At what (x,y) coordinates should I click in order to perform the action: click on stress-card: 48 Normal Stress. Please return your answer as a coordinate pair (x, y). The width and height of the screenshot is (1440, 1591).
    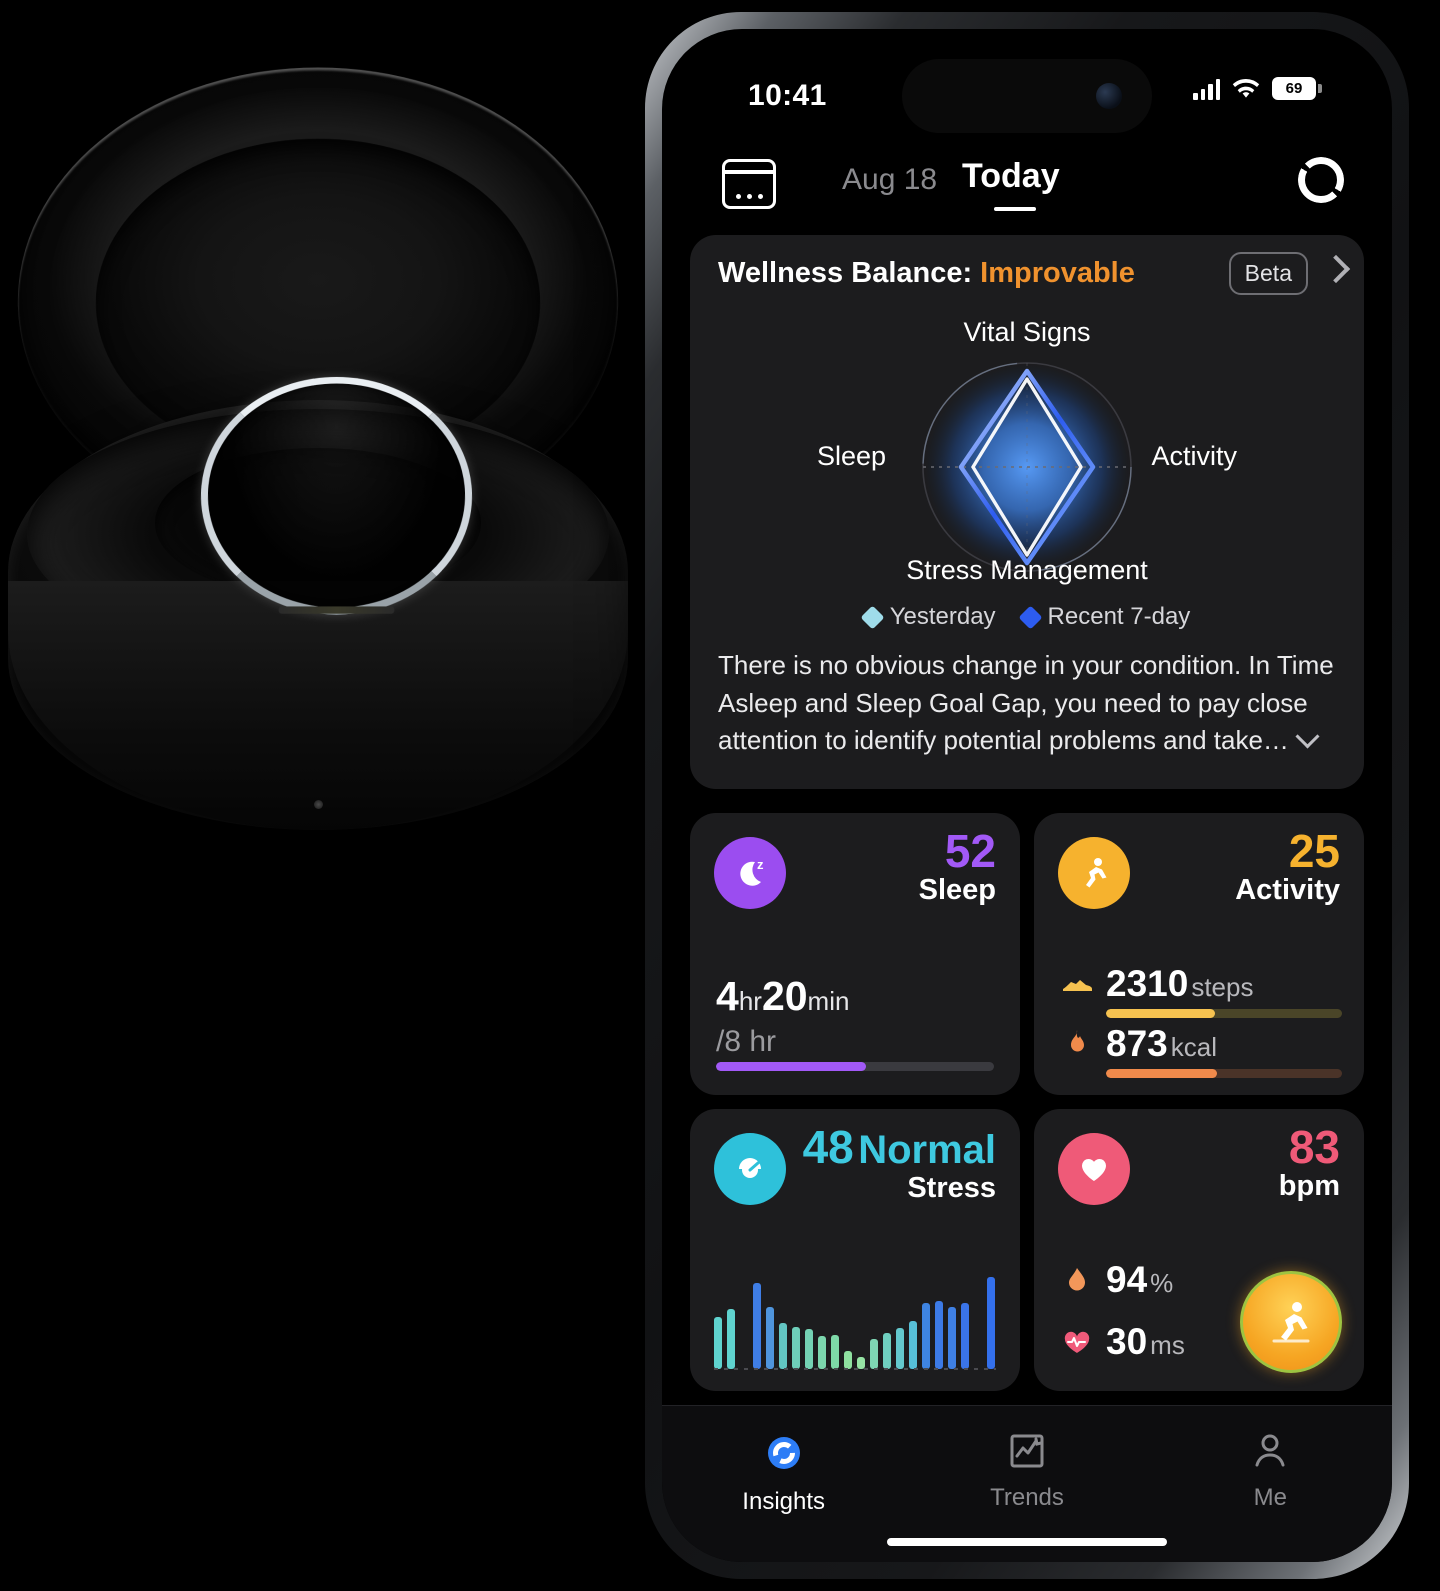
    Looking at the image, I should click on (855, 1250).